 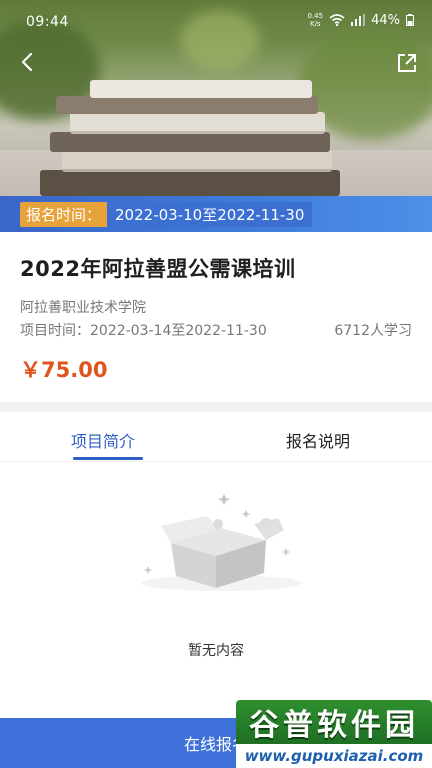 I want to click on watermark-url: www.gupuxiazai.com, so click(x=334, y=756).